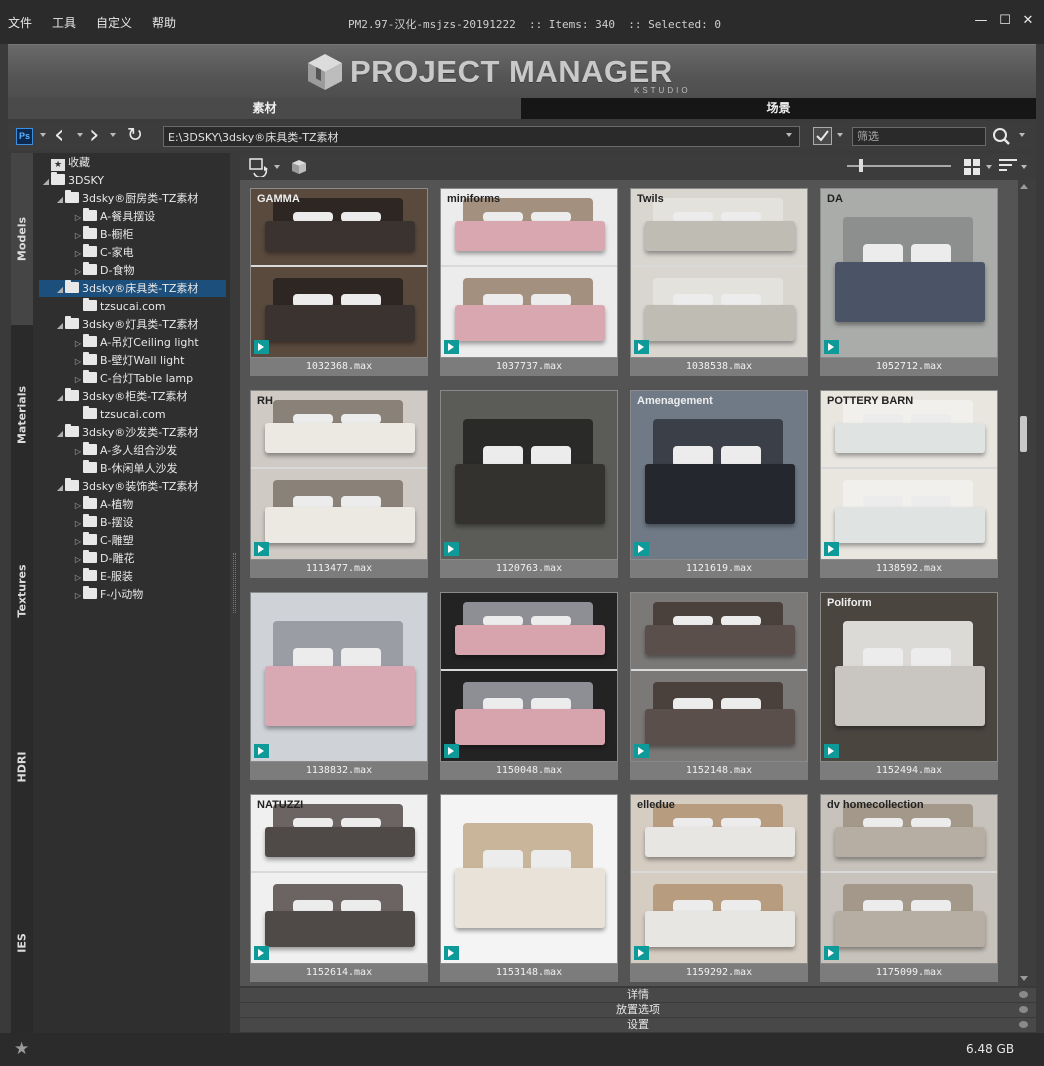 Image resolution: width=1044 pixels, height=1066 pixels. Describe the element at coordinates (132, 288) in the screenshot. I see `tree-item: ◢ 3dsky®床具类-TZ素材` at that location.